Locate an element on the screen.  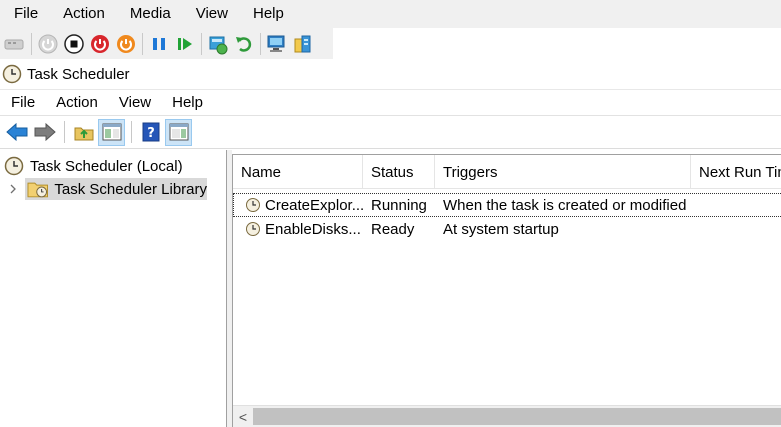
back-icon is located at coordinates (16, 132).